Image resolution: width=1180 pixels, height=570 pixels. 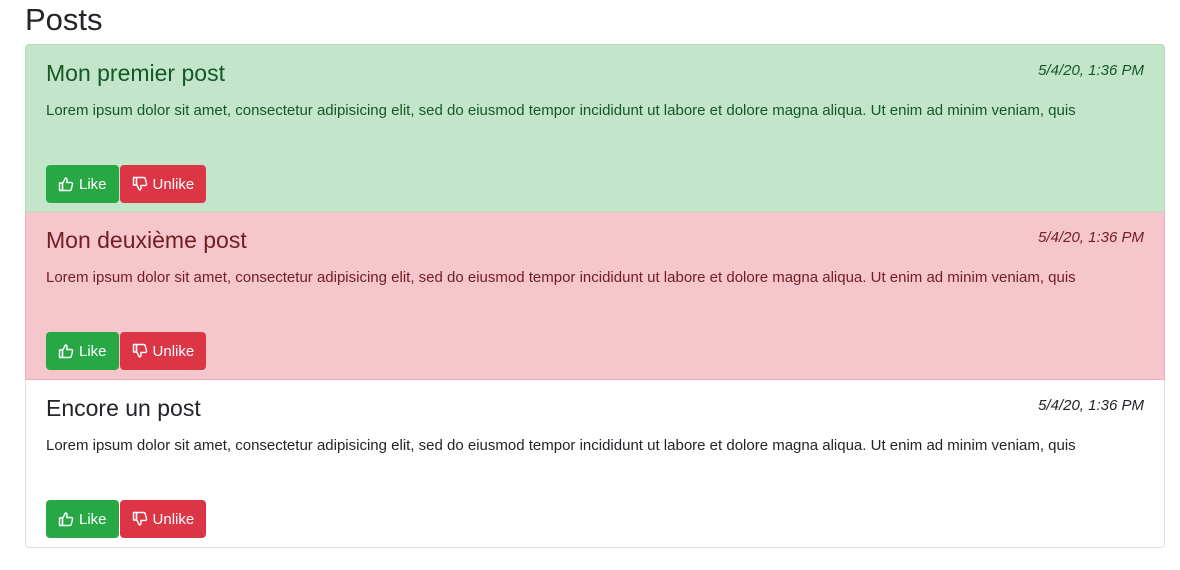 I want to click on post-title: Mon premier post, so click(x=135, y=73).